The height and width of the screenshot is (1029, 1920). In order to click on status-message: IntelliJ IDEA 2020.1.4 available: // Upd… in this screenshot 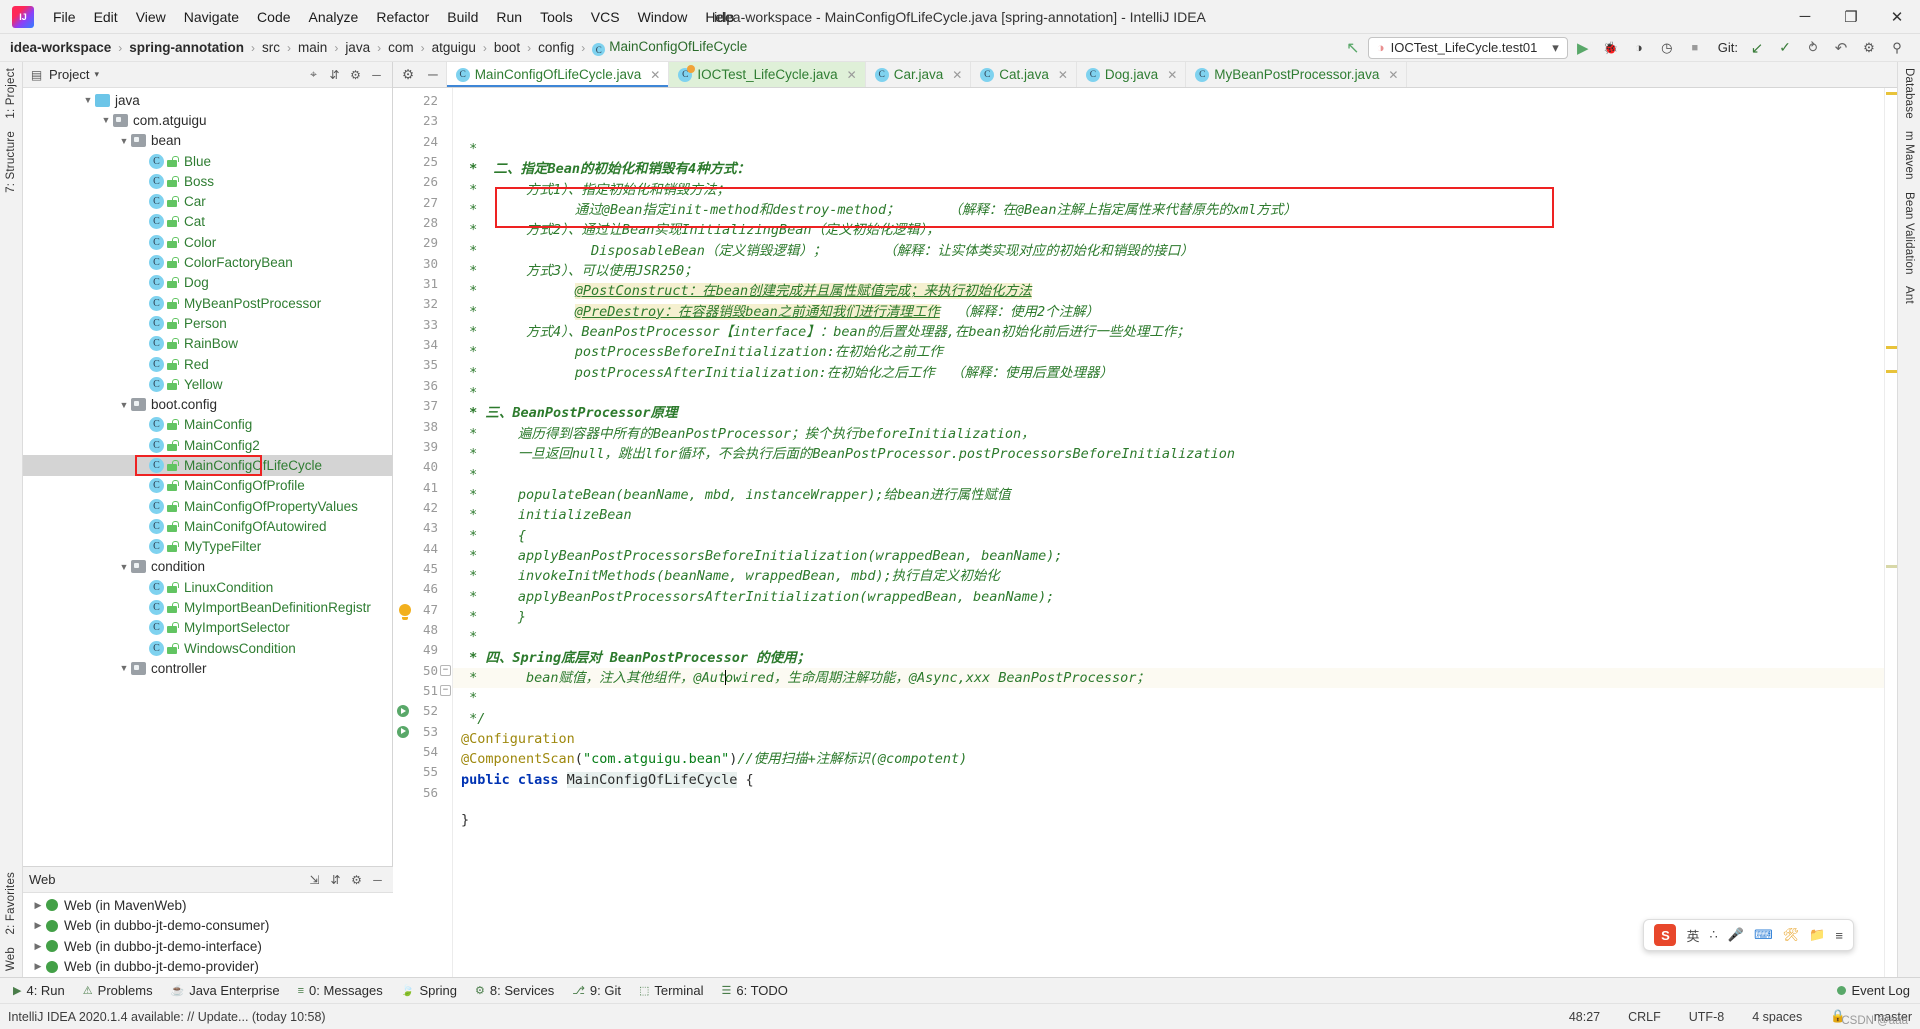, I will do `click(167, 1017)`.